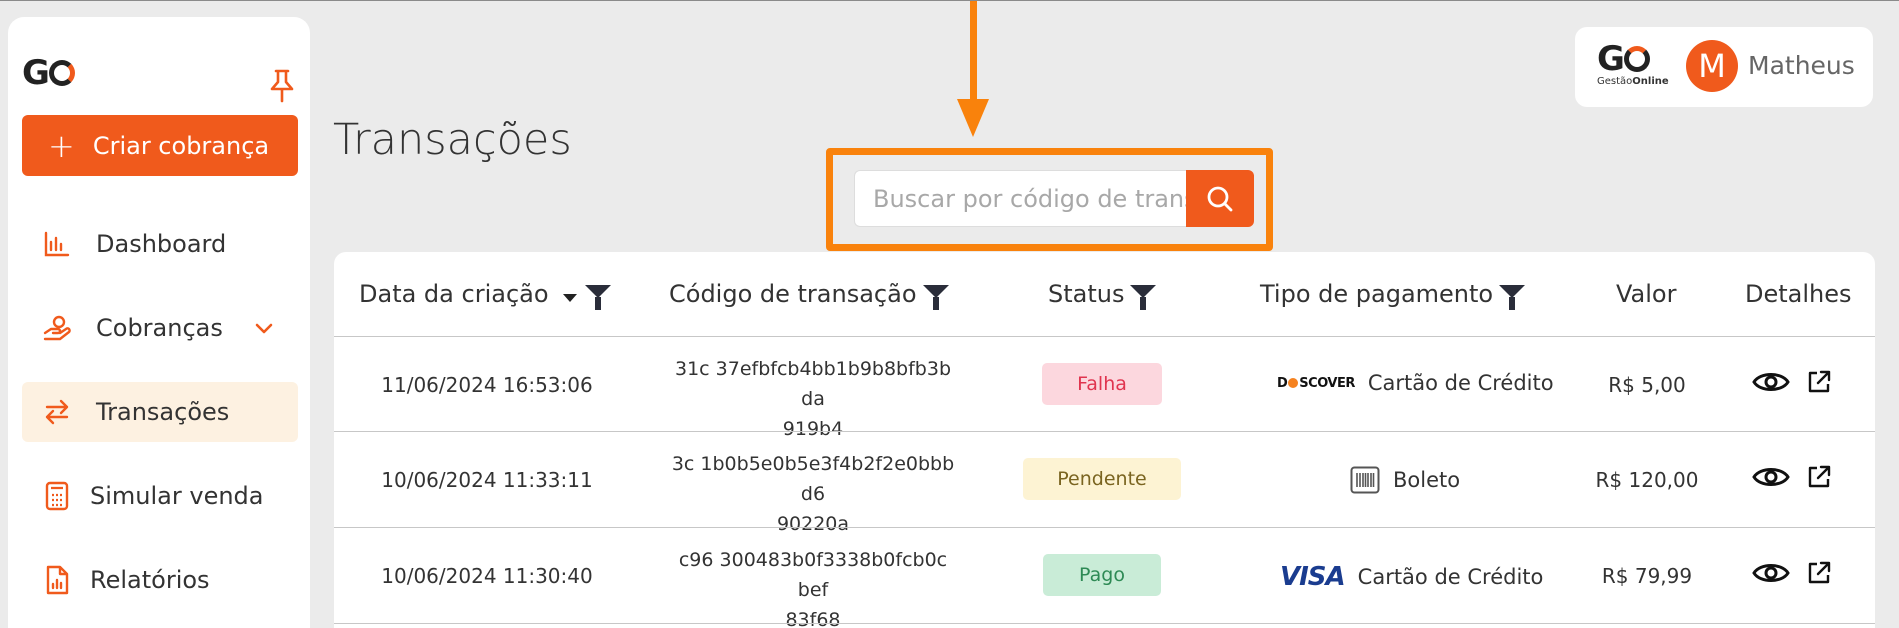 This screenshot has width=1899, height=628. What do you see at coordinates (57, 412) in the screenshot?
I see `transfer-arrows-icon` at bounding box center [57, 412].